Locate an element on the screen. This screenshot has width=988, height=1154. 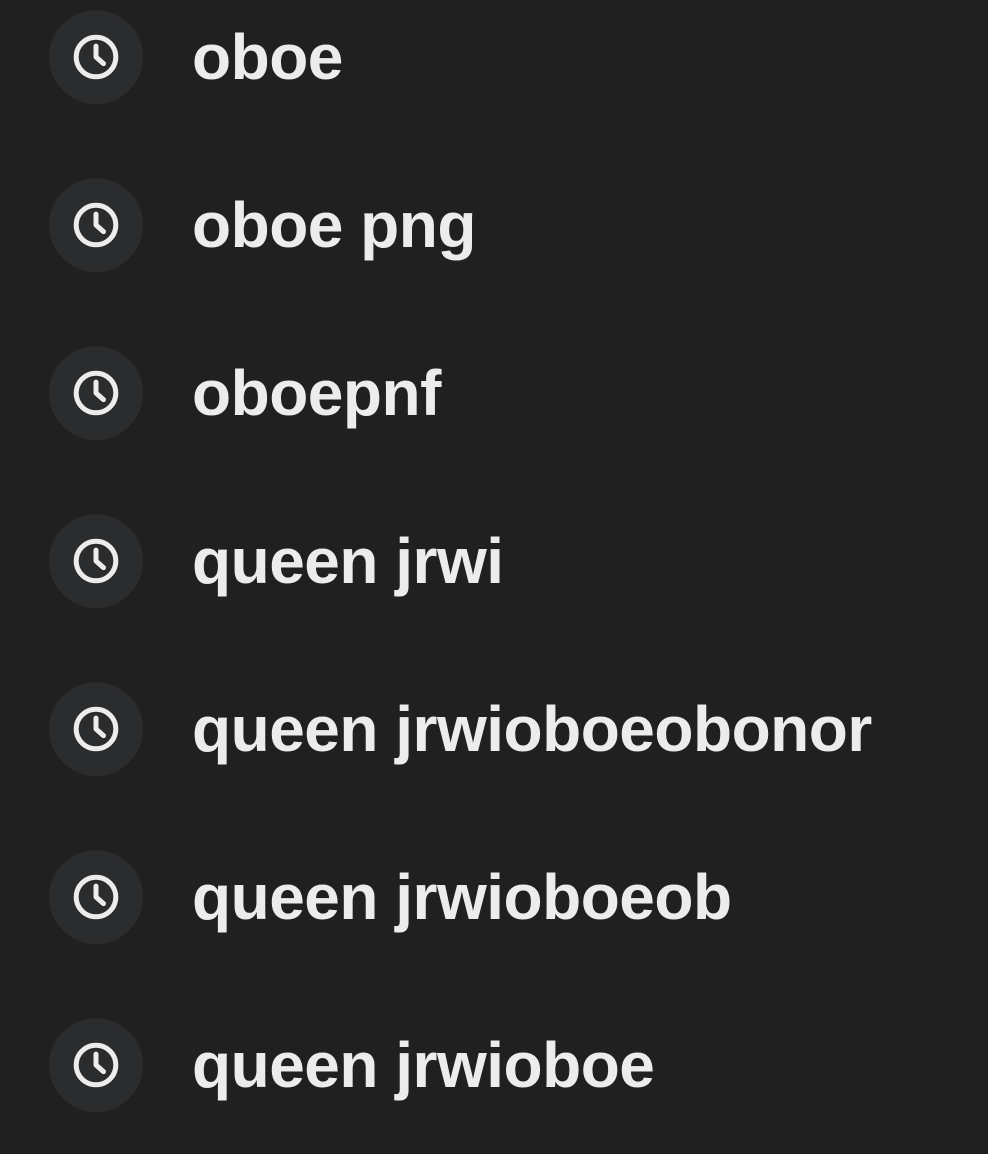
history-item-label: queen jrwi is located at coordinates (348, 561).